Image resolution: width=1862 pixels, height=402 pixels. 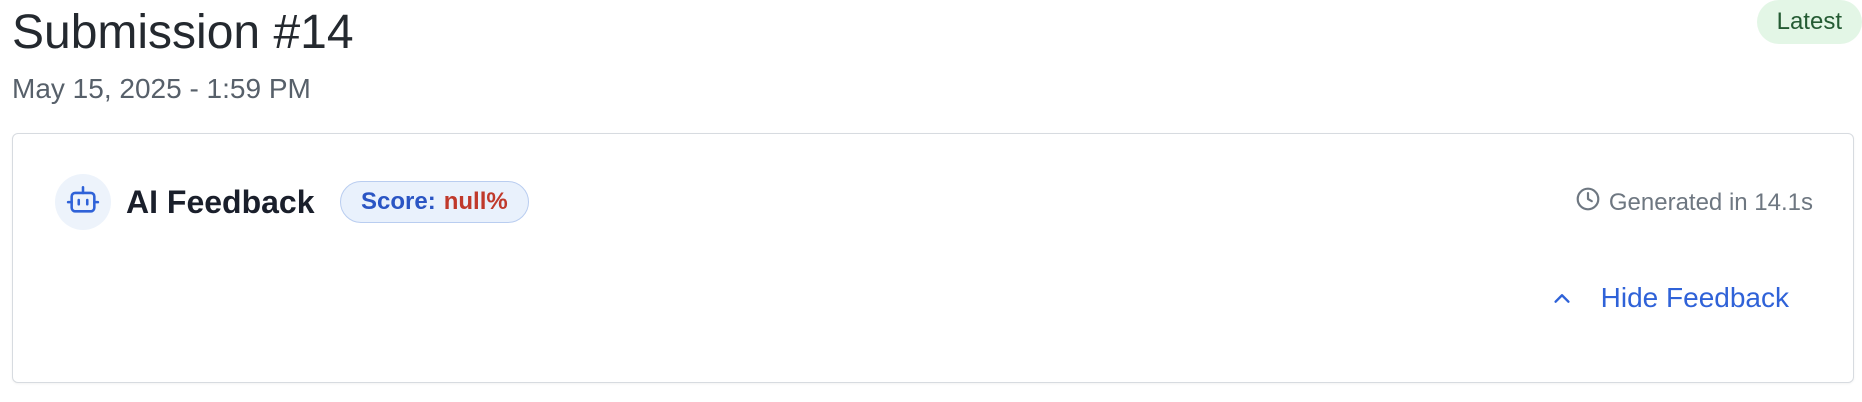 What do you see at coordinates (220, 202) in the screenshot?
I see `ai-feedback-title: AI Feedback` at bounding box center [220, 202].